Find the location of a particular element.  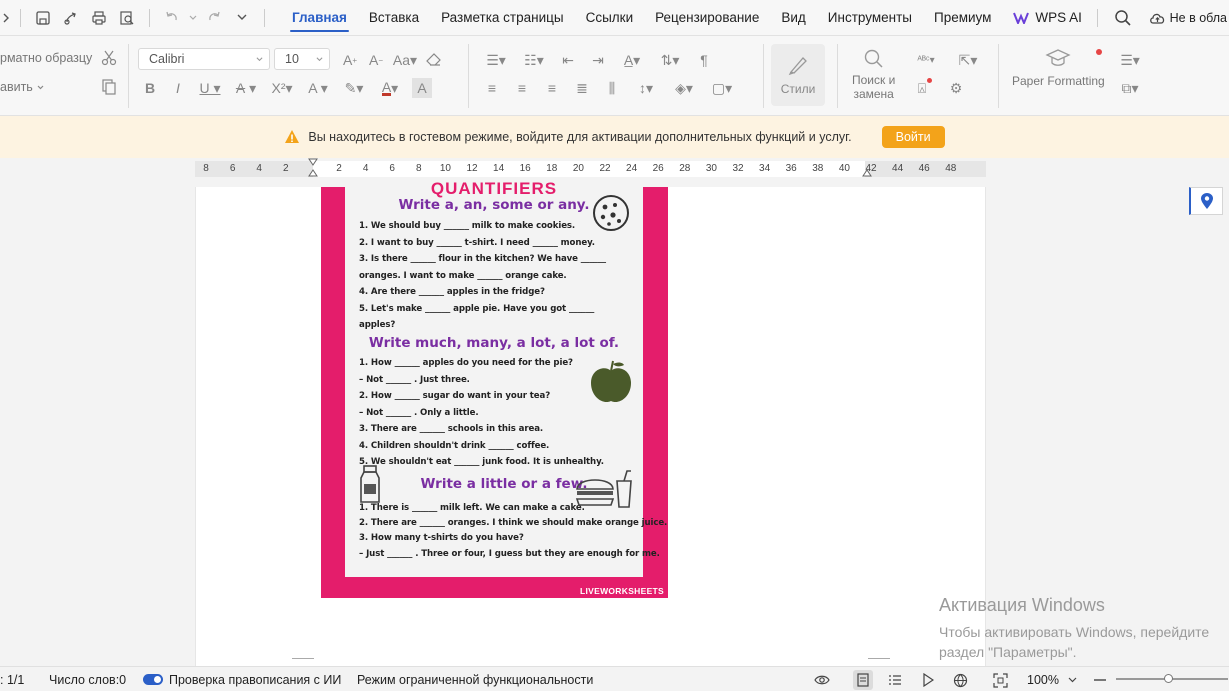

paste-button: авить is located at coordinates (22, 87).